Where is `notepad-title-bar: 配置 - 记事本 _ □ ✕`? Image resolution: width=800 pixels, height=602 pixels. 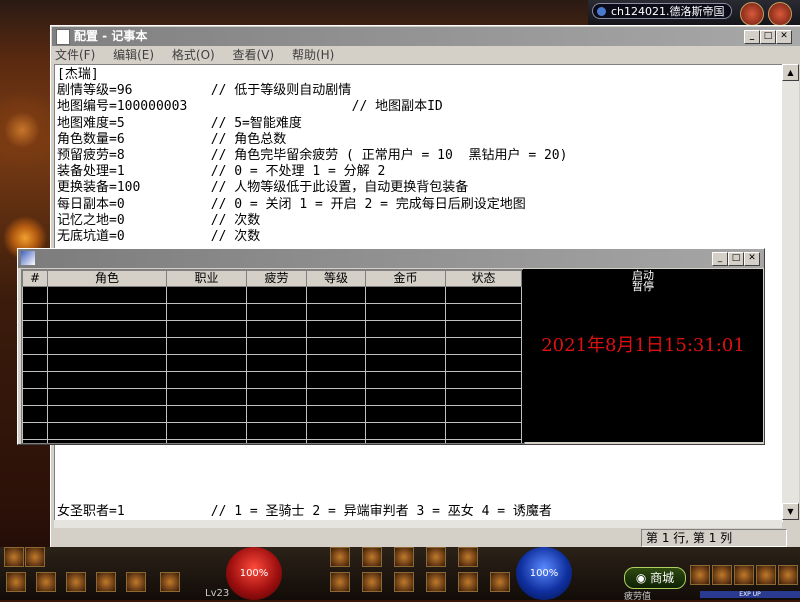 notepad-title-bar: 配置 - 记事本 _ □ ✕ is located at coordinates (426, 36).